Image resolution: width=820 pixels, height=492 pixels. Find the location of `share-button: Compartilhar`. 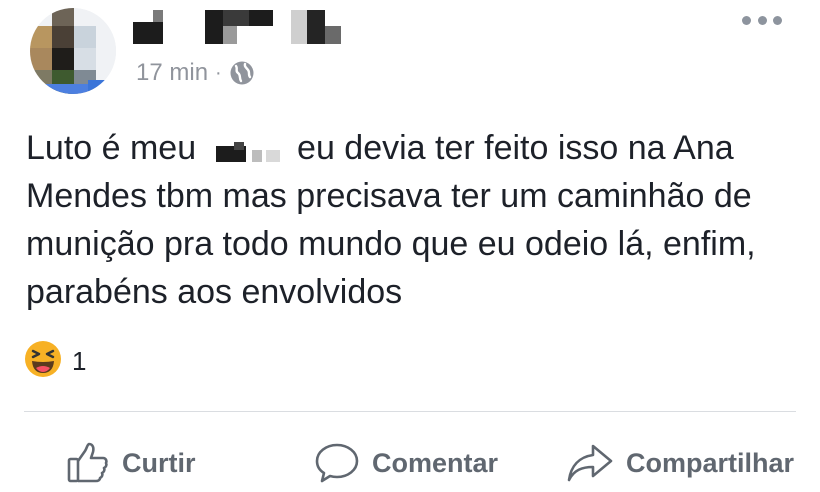

share-button: Compartilhar is located at coordinates (680, 463).